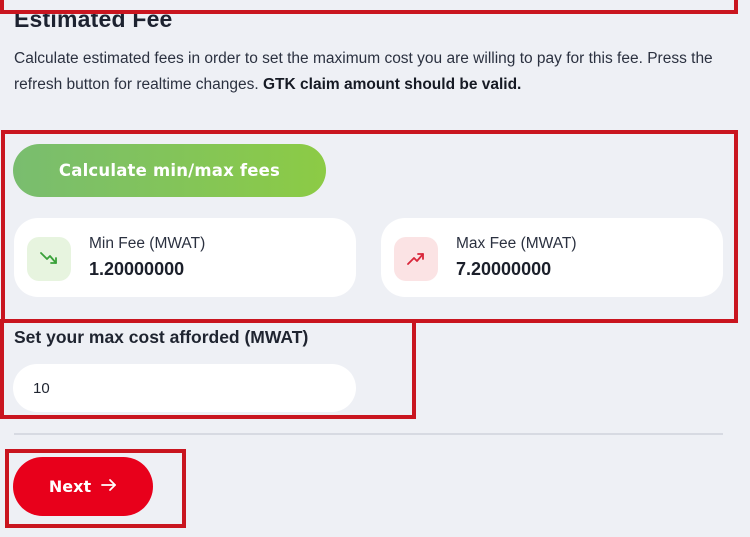  What do you see at coordinates (49, 259) in the screenshot?
I see `trending-down-icon` at bounding box center [49, 259].